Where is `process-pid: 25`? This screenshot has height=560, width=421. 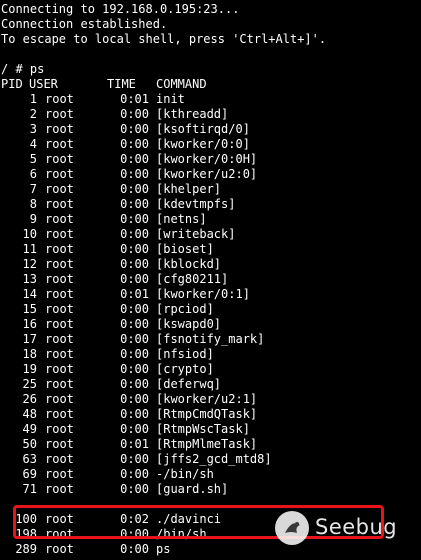
process-pid: 25 is located at coordinates (29, 384).